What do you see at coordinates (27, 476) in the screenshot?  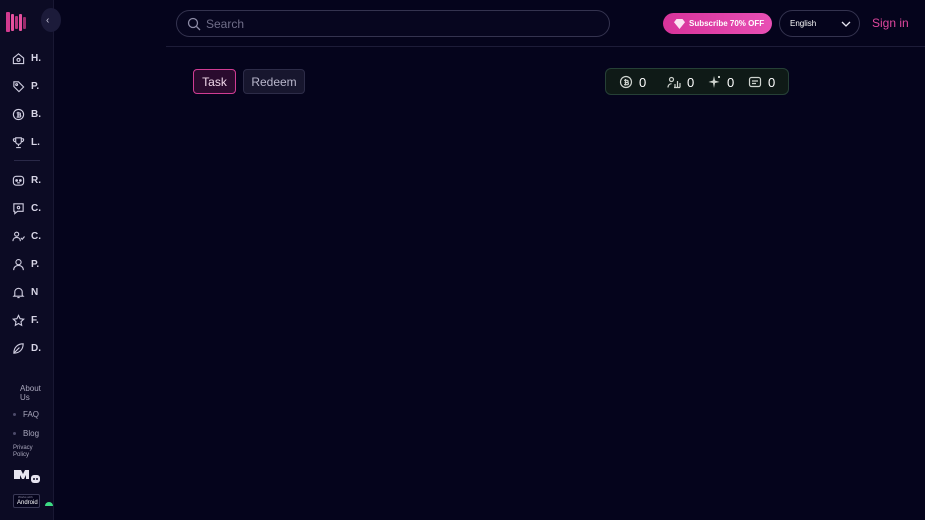 I see `discord-icon` at bounding box center [27, 476].